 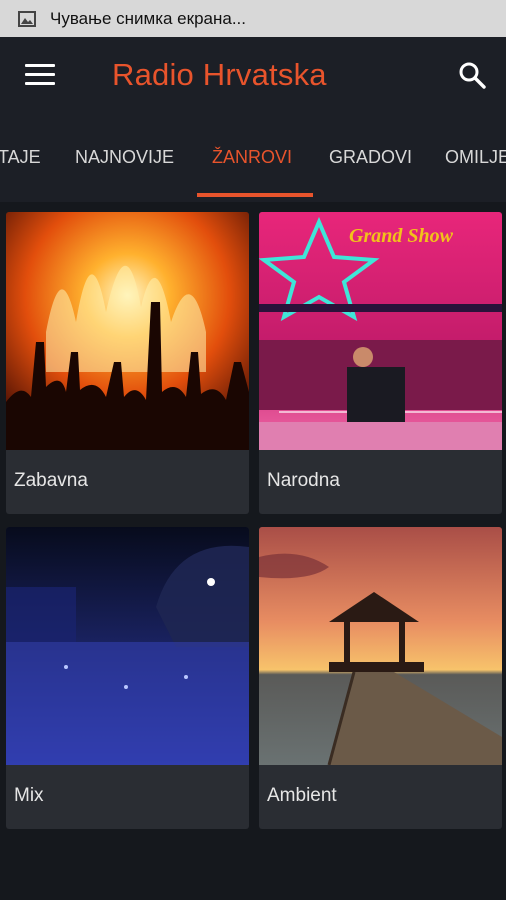 I want to click on tab-gradovi: GRADOVI, so click(x=370, y=157).